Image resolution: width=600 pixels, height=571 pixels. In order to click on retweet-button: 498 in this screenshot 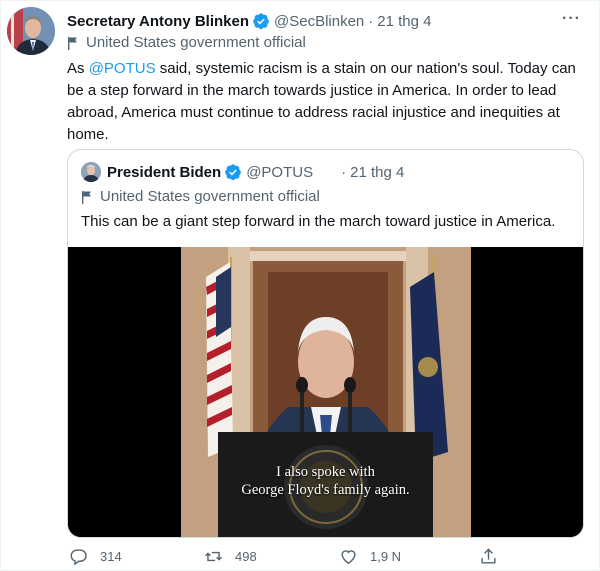, I will do `click(230, 556)`.